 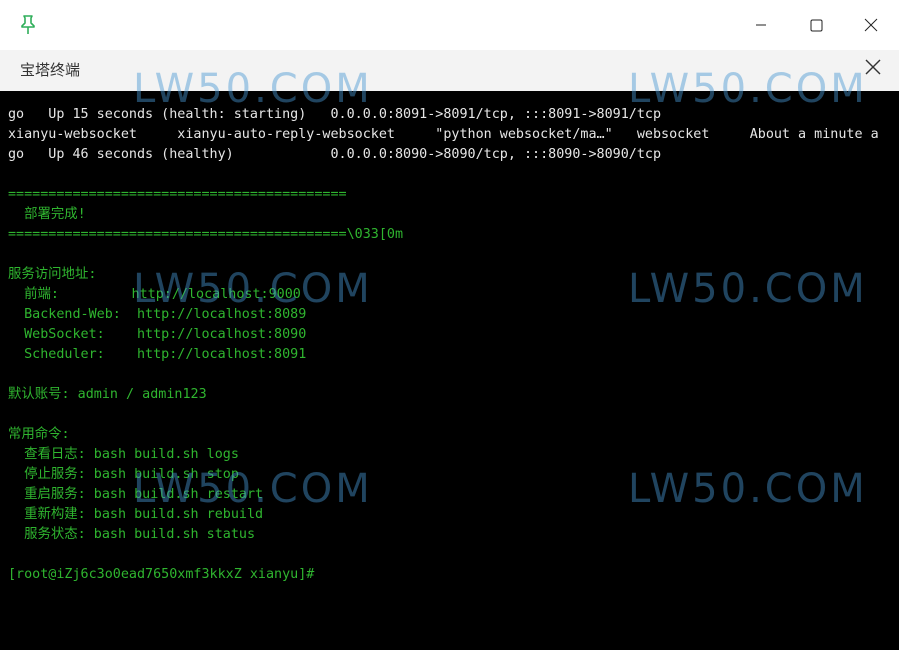 I want to click on terminal-line: 部署完成!, so click(x=47, y=214).